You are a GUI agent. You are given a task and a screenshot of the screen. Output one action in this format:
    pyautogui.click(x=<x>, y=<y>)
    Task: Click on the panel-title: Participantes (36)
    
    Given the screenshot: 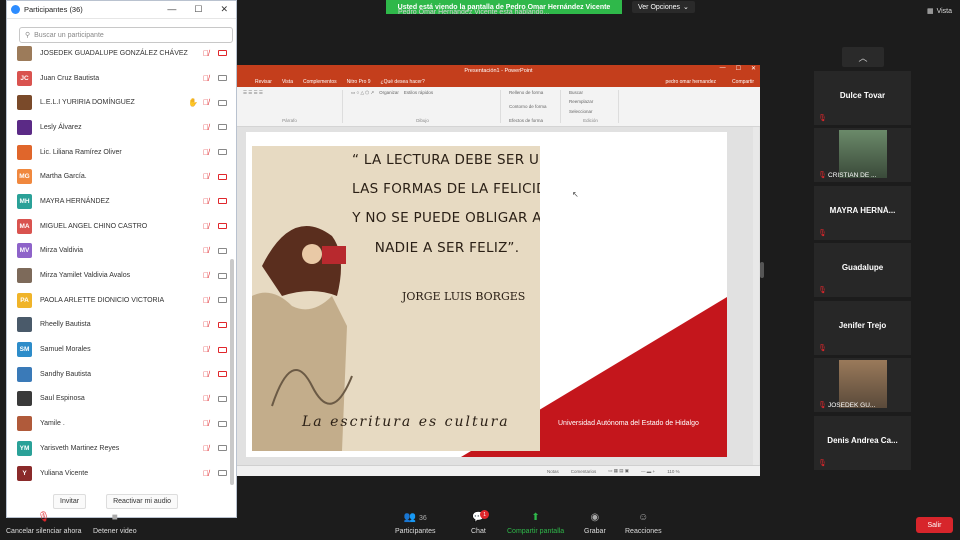 What is the action you would take?
    pyautogui.click(x=53, y=9)
    